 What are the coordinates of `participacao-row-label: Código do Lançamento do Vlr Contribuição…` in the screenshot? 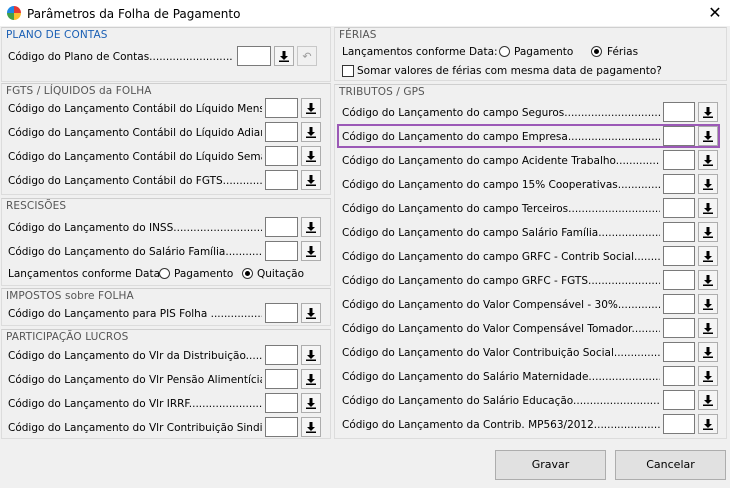 It's located at (135, 428).